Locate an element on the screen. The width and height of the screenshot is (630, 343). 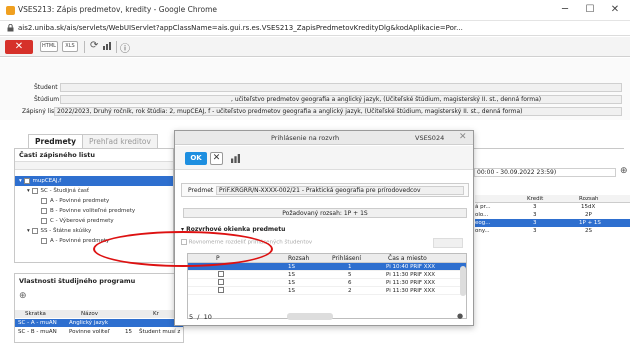
ok-button: OK is located at coordinates (196, 158).